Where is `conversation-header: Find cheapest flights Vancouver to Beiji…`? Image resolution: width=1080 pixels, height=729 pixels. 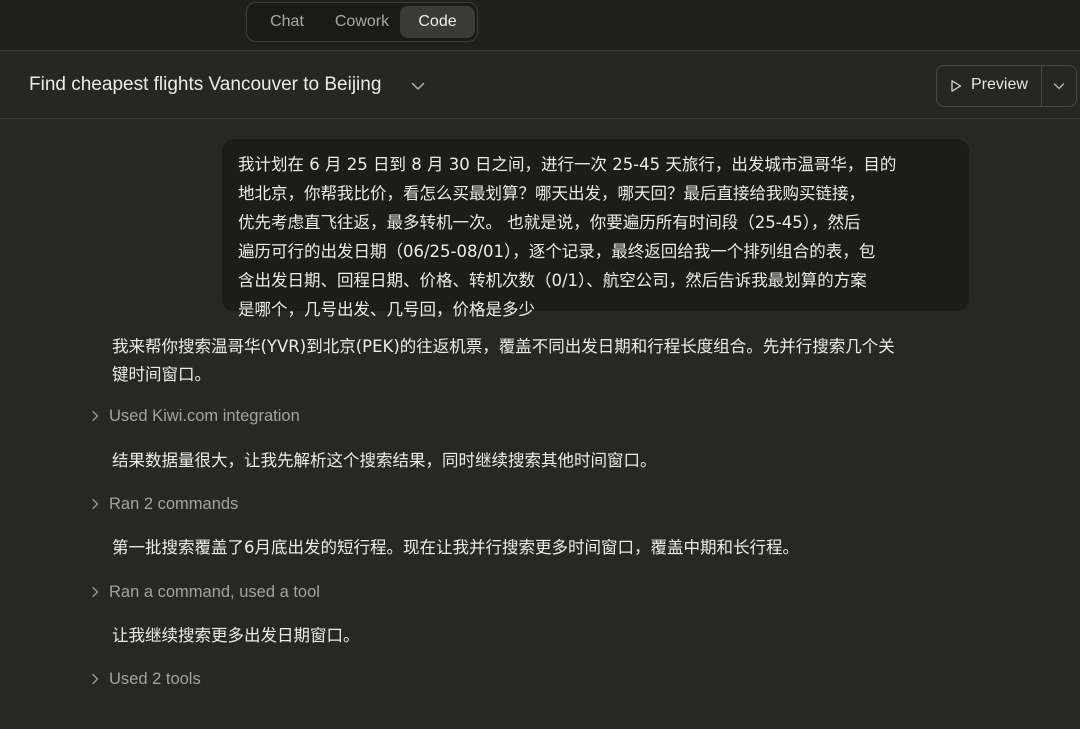 conversation-header: Find cheapest flights Vancouver to Beiji… is located at coordinates (540, 85).